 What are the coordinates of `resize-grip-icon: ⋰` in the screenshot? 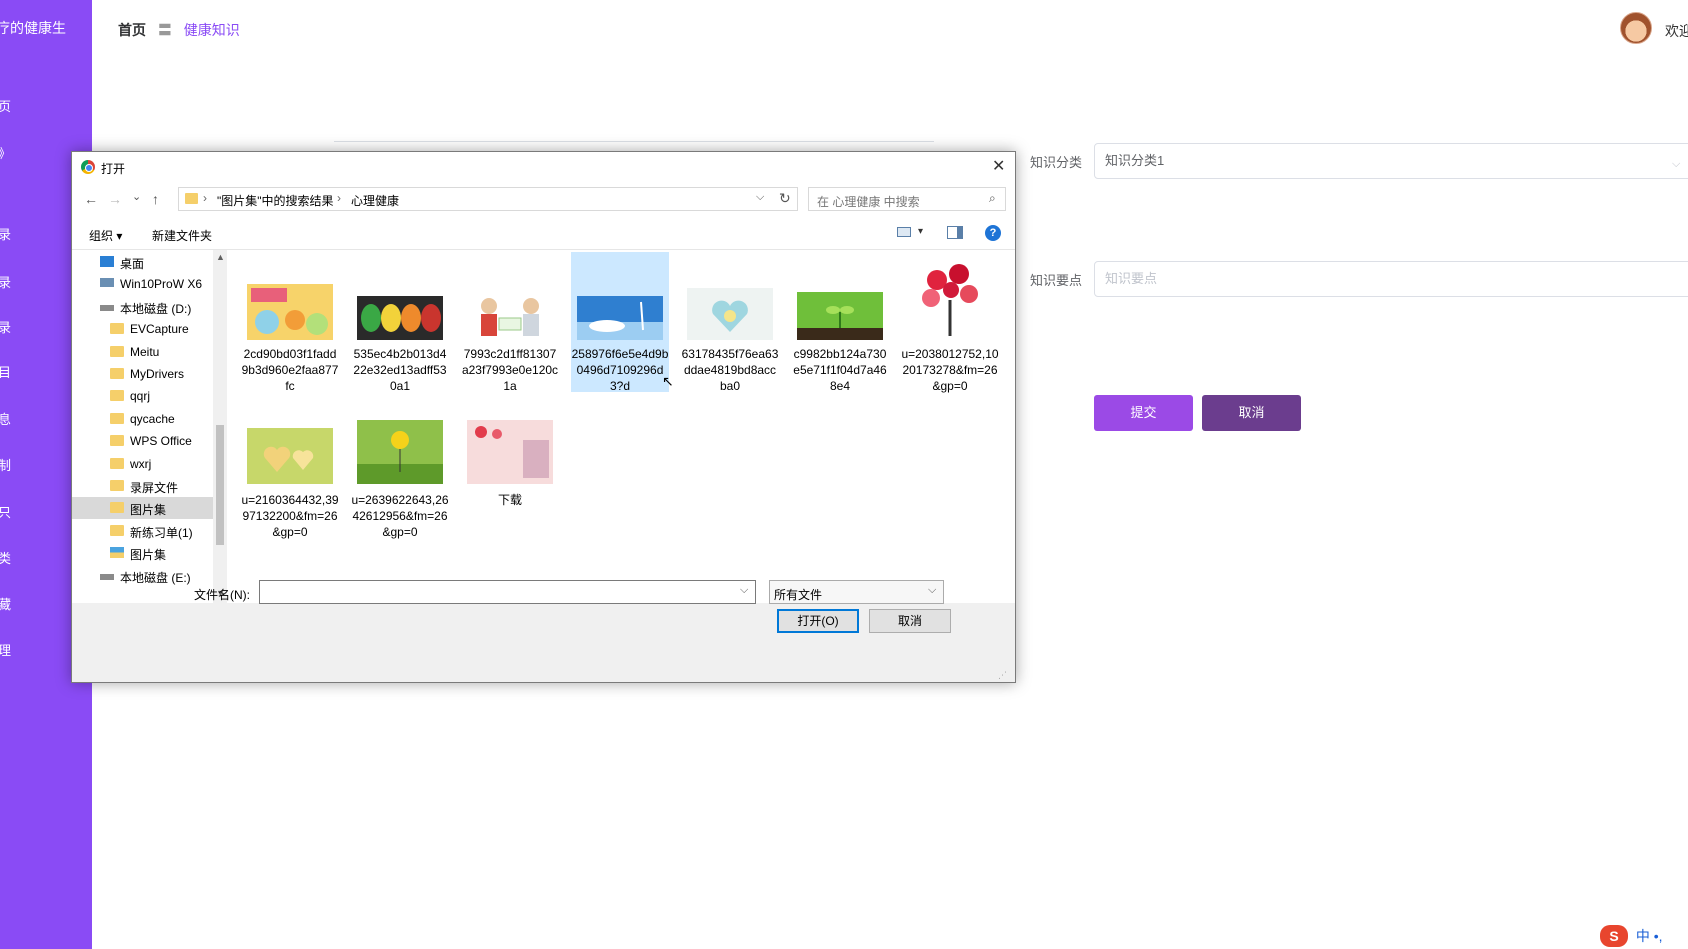 It's located at (1002, 675).